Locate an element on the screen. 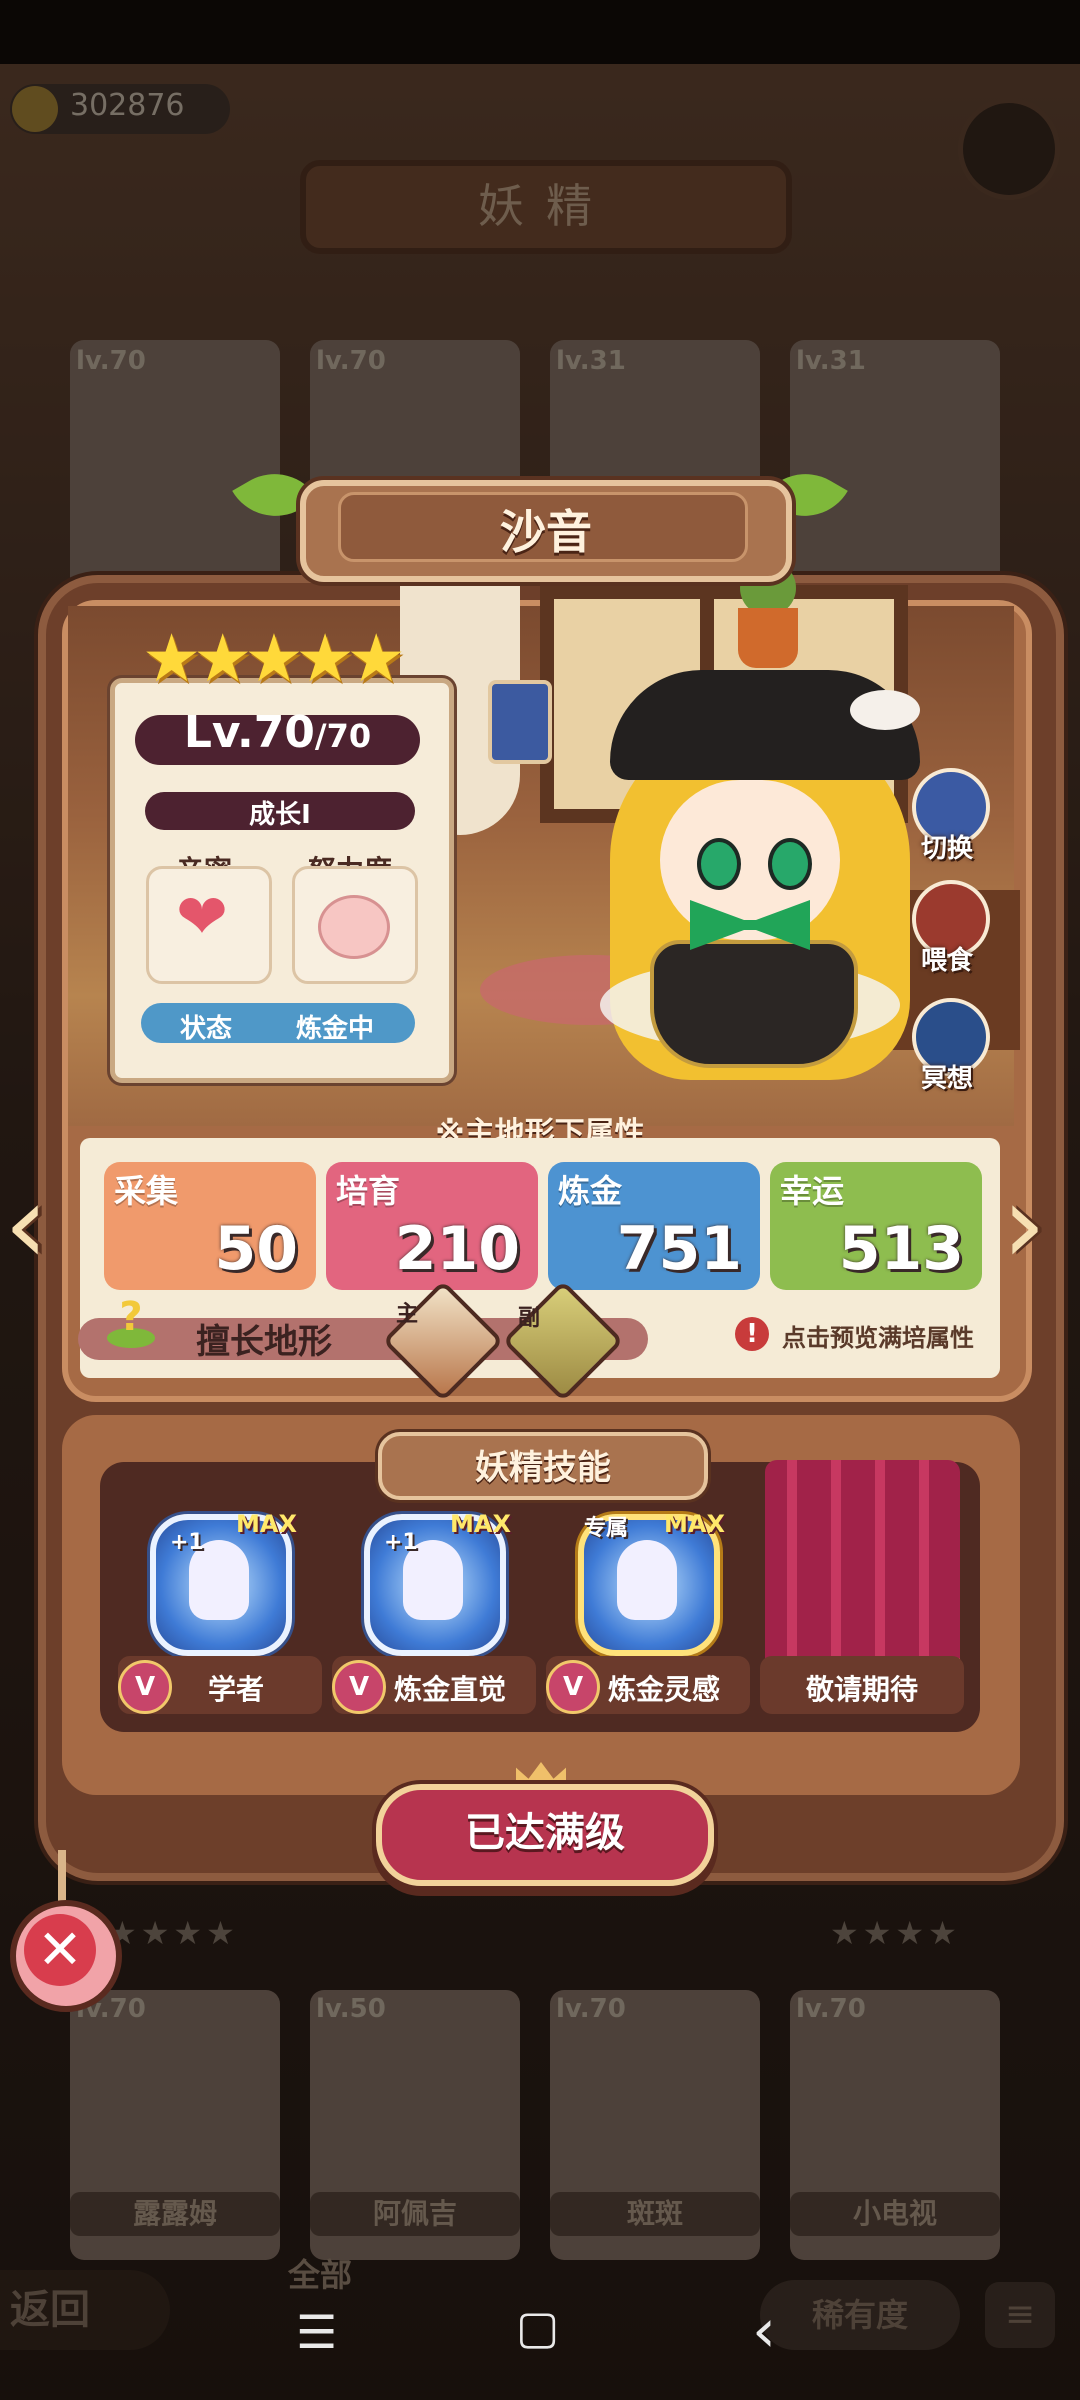 Image resolution: width=1080 pixels, height=2400 pixels. preview-full-stats-link: 点击预览满培属性 is located at coordinates (878, 1335).